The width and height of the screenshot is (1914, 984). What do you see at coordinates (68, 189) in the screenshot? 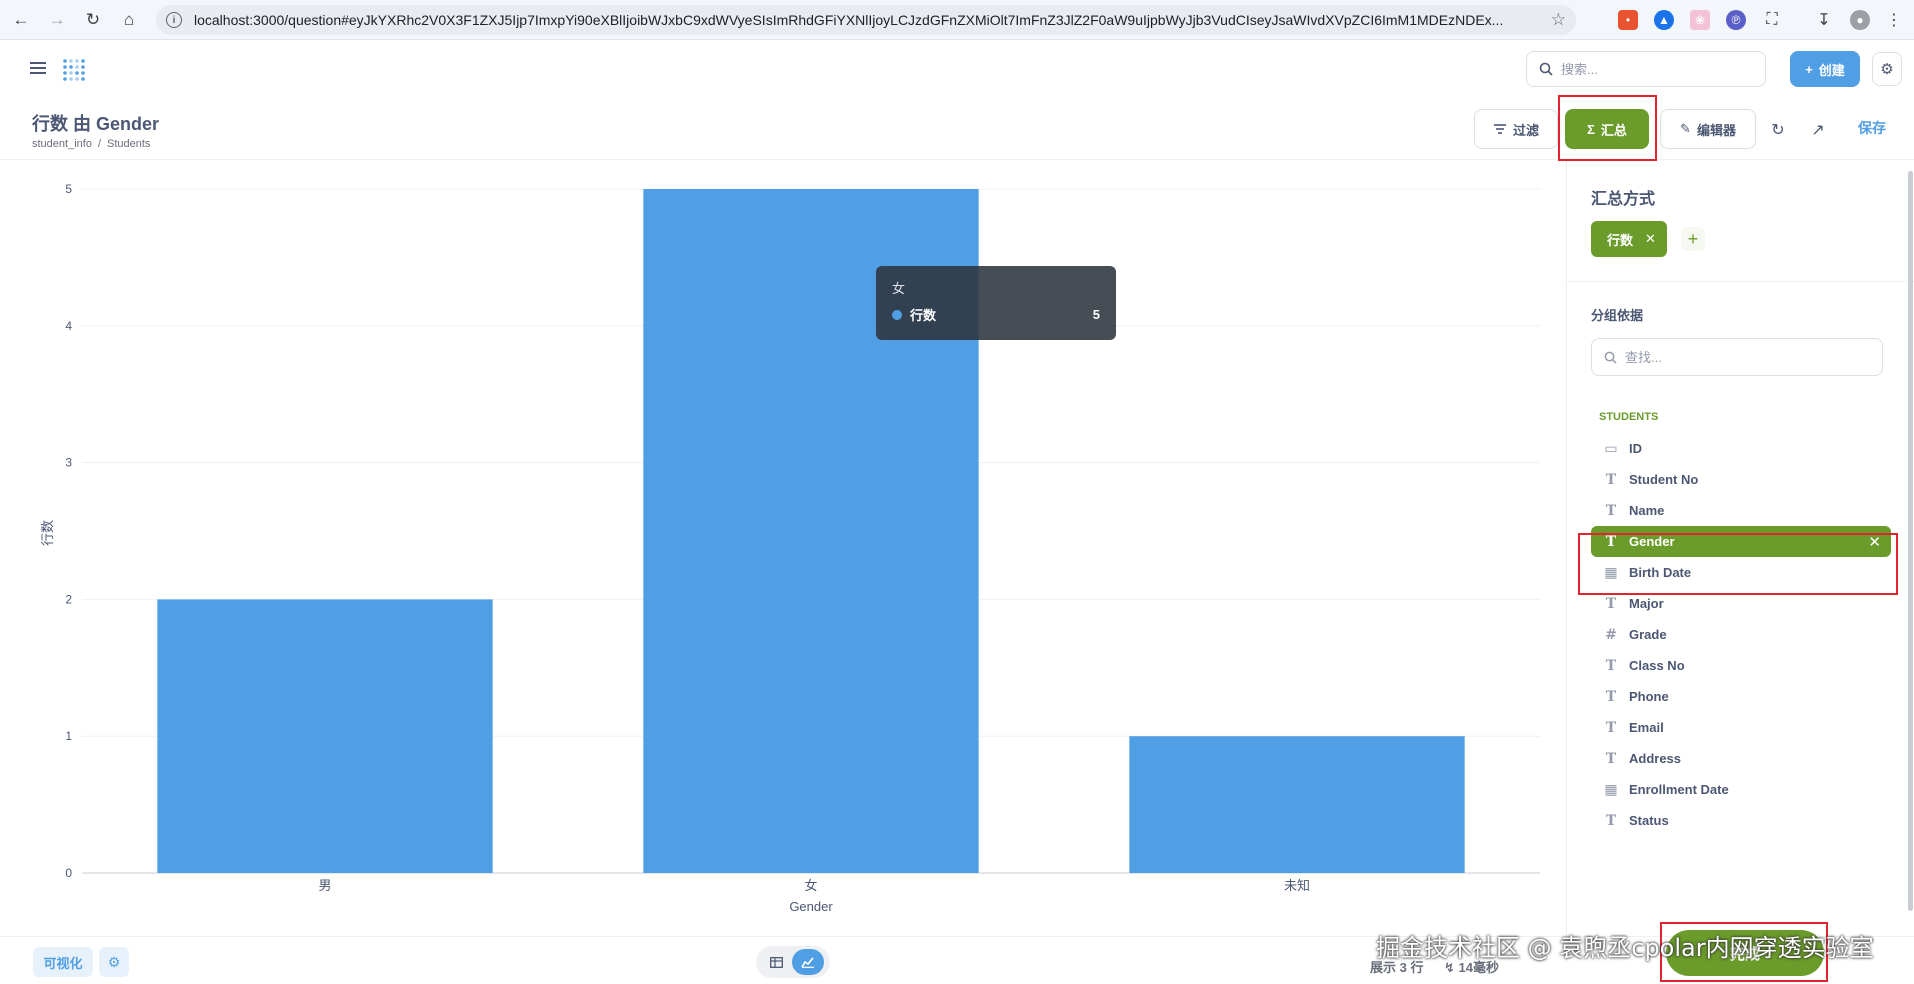
I see `y-tick-label: 5` at bounding box center [68, 189].